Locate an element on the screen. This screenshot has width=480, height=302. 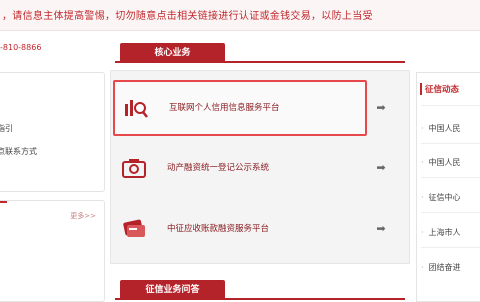
news-item-text: 上海市人 is located at coordinates (444, 232).